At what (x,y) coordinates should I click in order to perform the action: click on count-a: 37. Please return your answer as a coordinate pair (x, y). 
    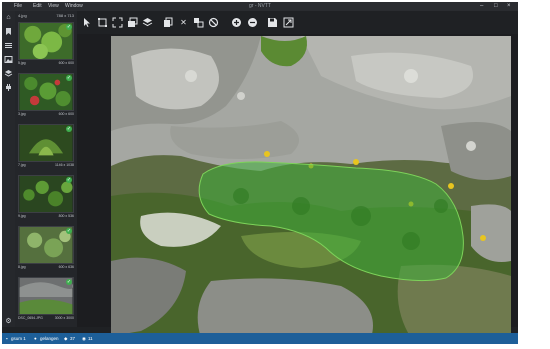
    Looking at the image, I should click on (73, 338).